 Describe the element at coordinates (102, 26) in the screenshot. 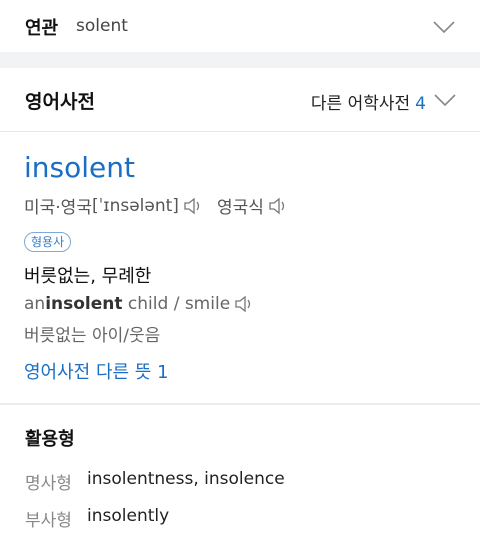

I see `related-term: solent` at that location.